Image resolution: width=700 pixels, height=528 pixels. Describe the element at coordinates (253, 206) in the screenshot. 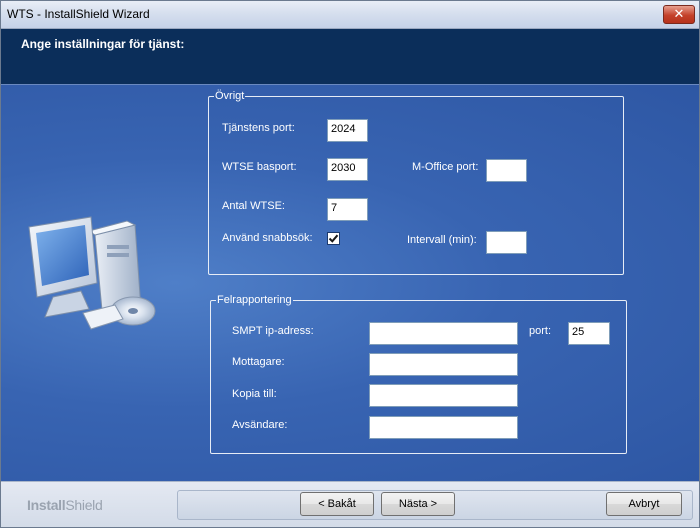

I see `antal-wtse-label: Antal WTSE:` at that location.